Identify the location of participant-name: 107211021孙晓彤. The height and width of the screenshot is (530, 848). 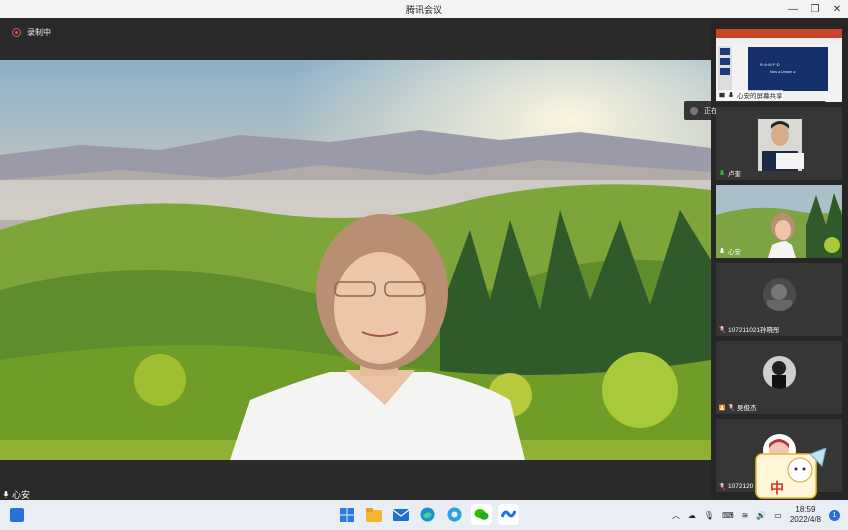
(749, 329).